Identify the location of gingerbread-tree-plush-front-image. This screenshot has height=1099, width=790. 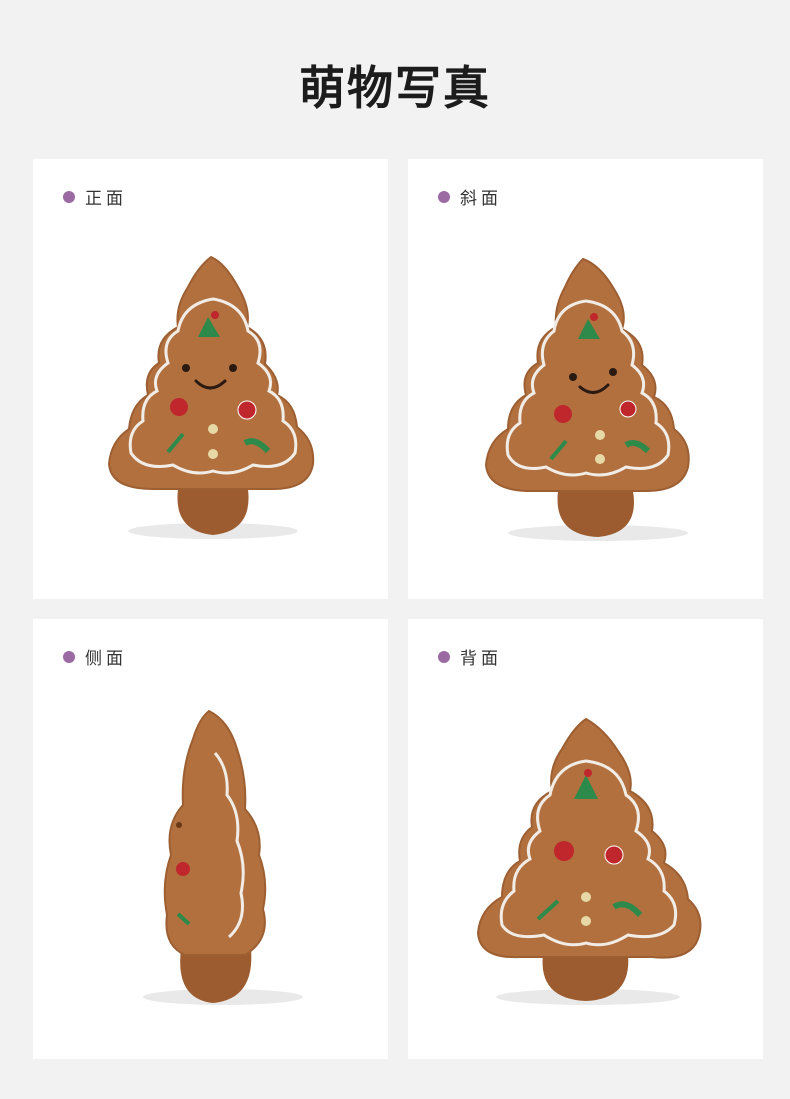
(211, 397).